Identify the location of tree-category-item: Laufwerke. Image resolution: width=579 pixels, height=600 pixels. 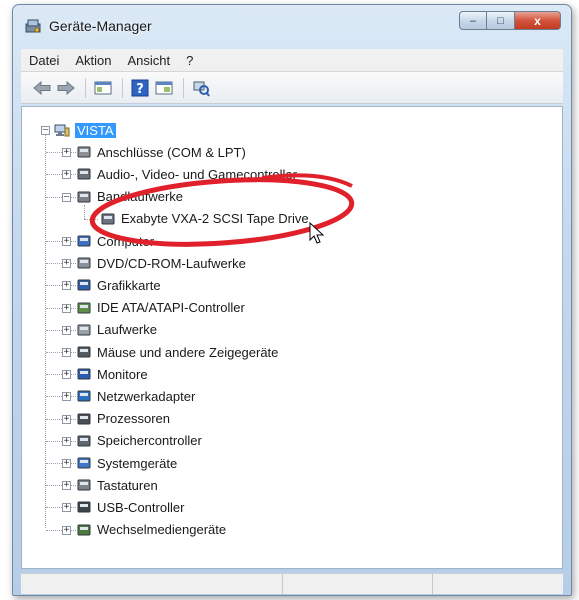
(116, 330).